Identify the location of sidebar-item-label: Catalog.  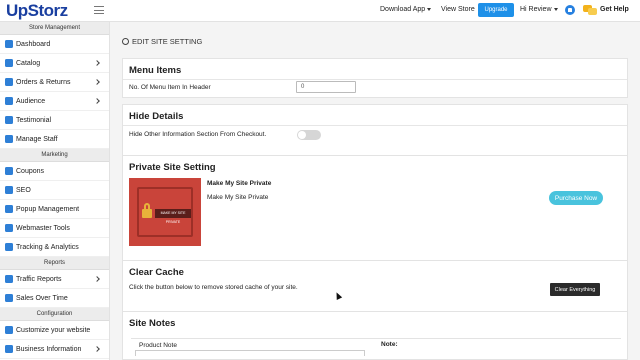
(28, 63).